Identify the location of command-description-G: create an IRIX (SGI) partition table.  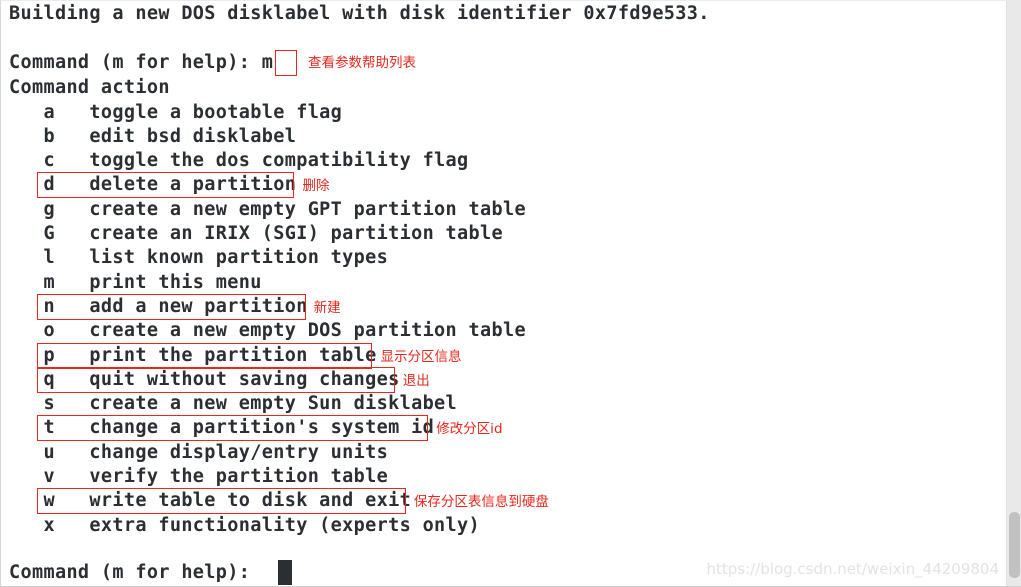
(278, 233).